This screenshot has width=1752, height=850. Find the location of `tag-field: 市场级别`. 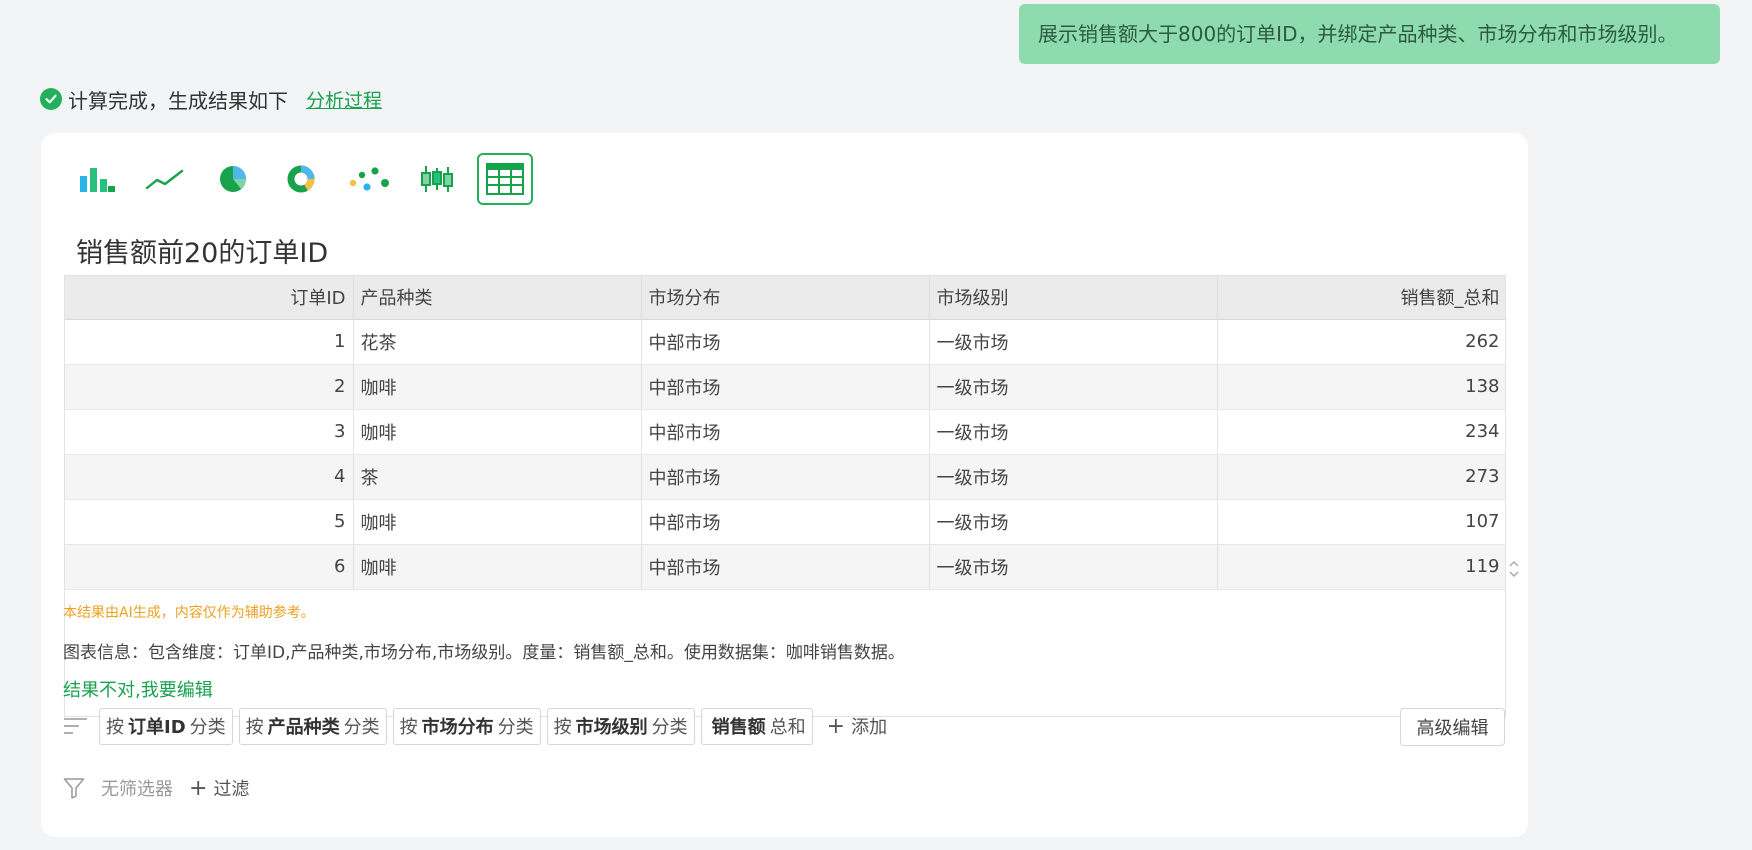

tag-field: 市场级别 is located at coordinates (611, 727).